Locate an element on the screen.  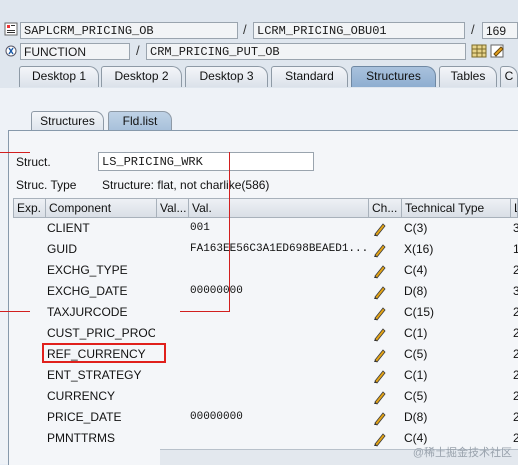
subtab-field-list: Fld.list is located at coordinates (140, 121).